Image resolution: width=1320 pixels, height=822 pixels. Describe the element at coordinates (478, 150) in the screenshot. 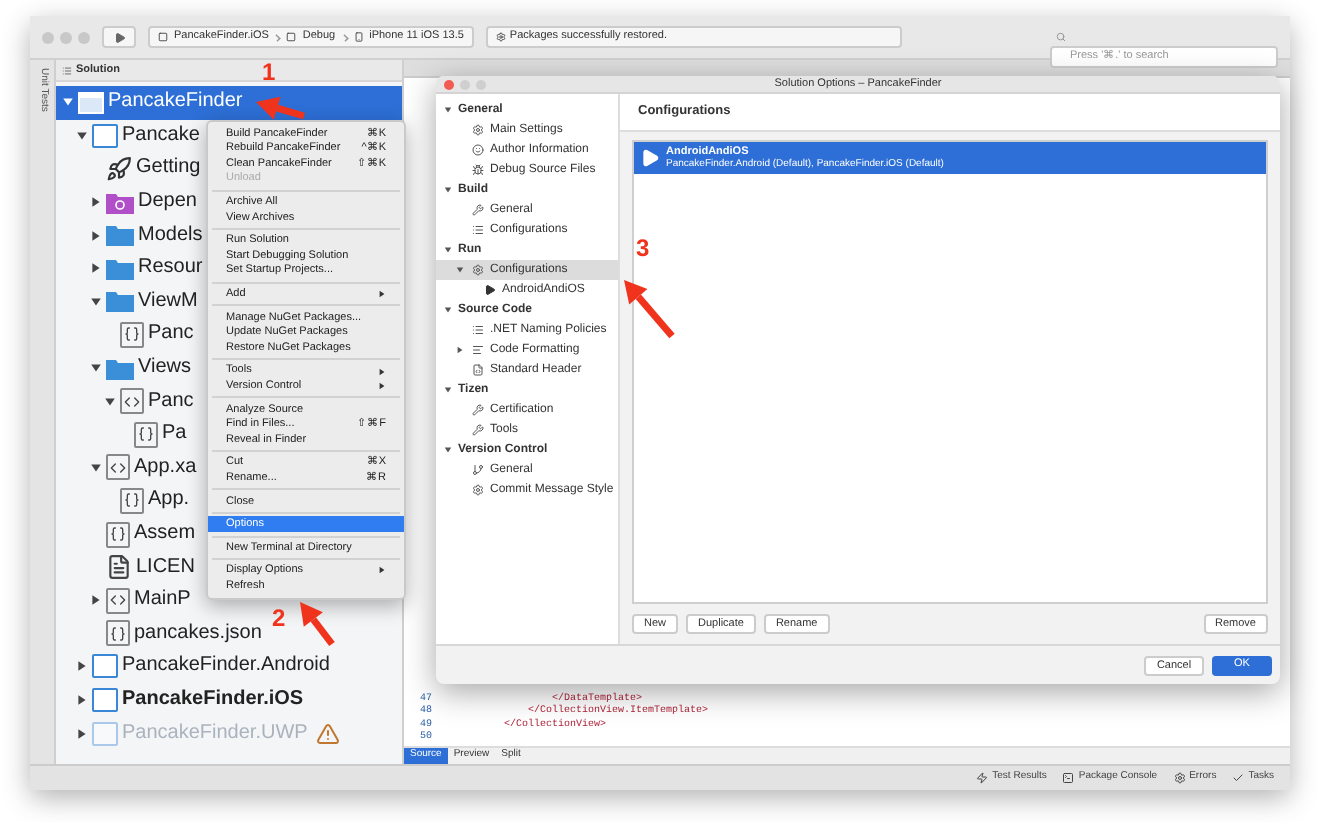

I see `smiley-icon` at that location.